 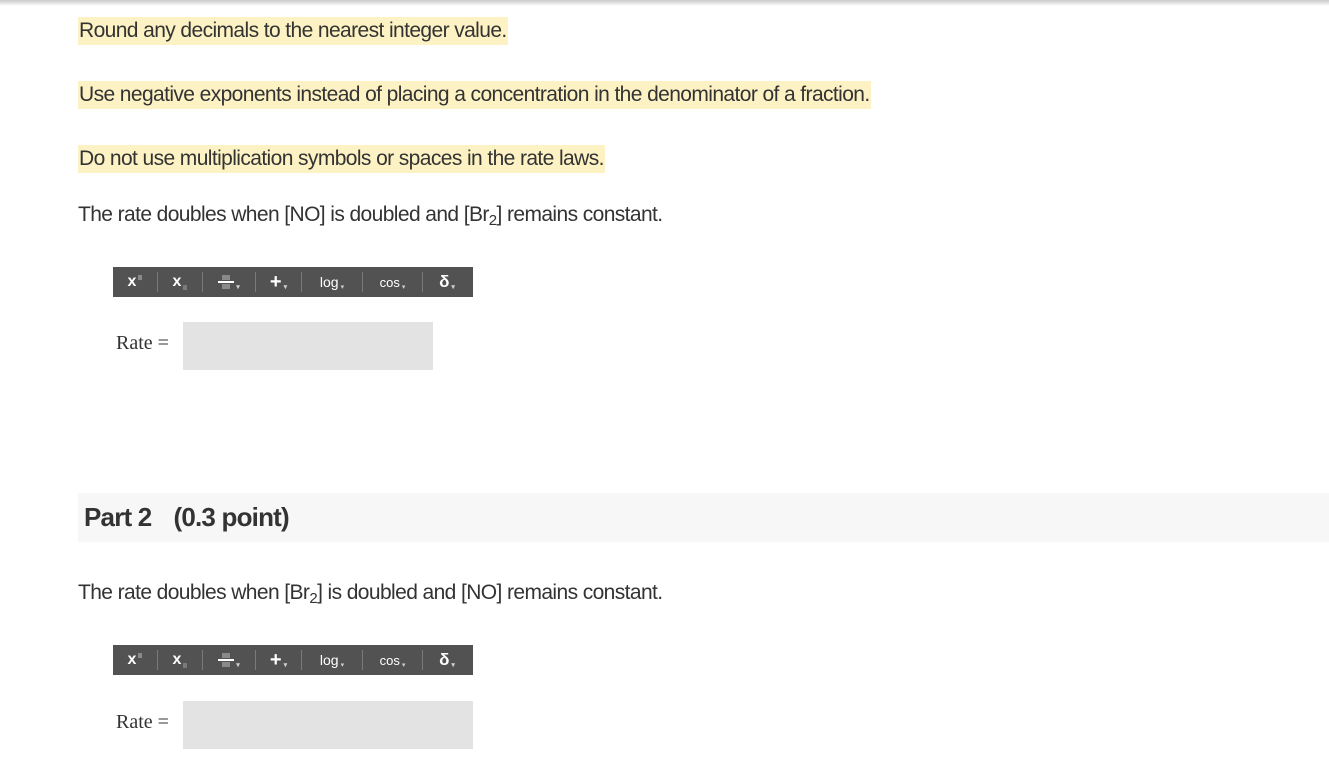 I want to click on part2-prompt-pre: The rate doubles when [Br, so click(x=194, y=592).